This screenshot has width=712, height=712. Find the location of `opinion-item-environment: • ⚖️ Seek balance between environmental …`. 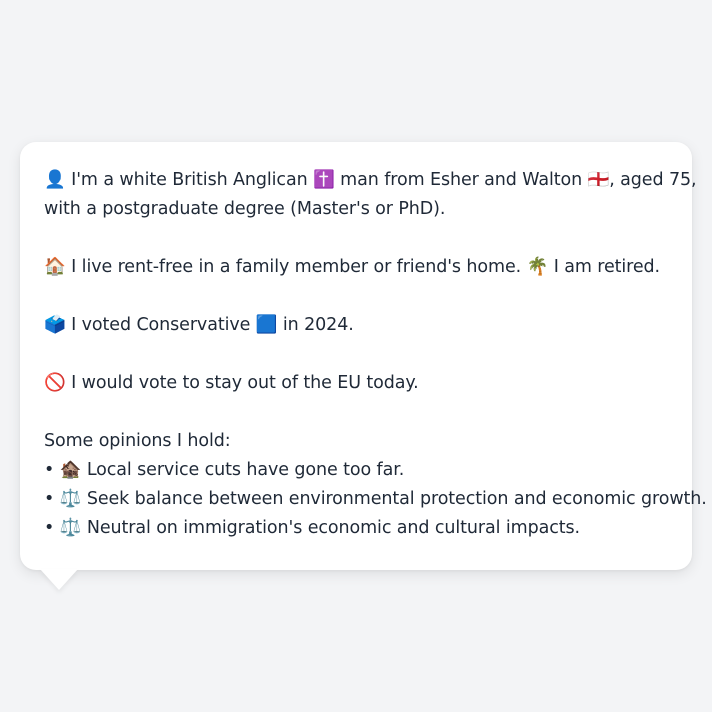

opinion-item-environment: • ⚖️ Seek balance between environmental … is located at coordinates (375, 499).